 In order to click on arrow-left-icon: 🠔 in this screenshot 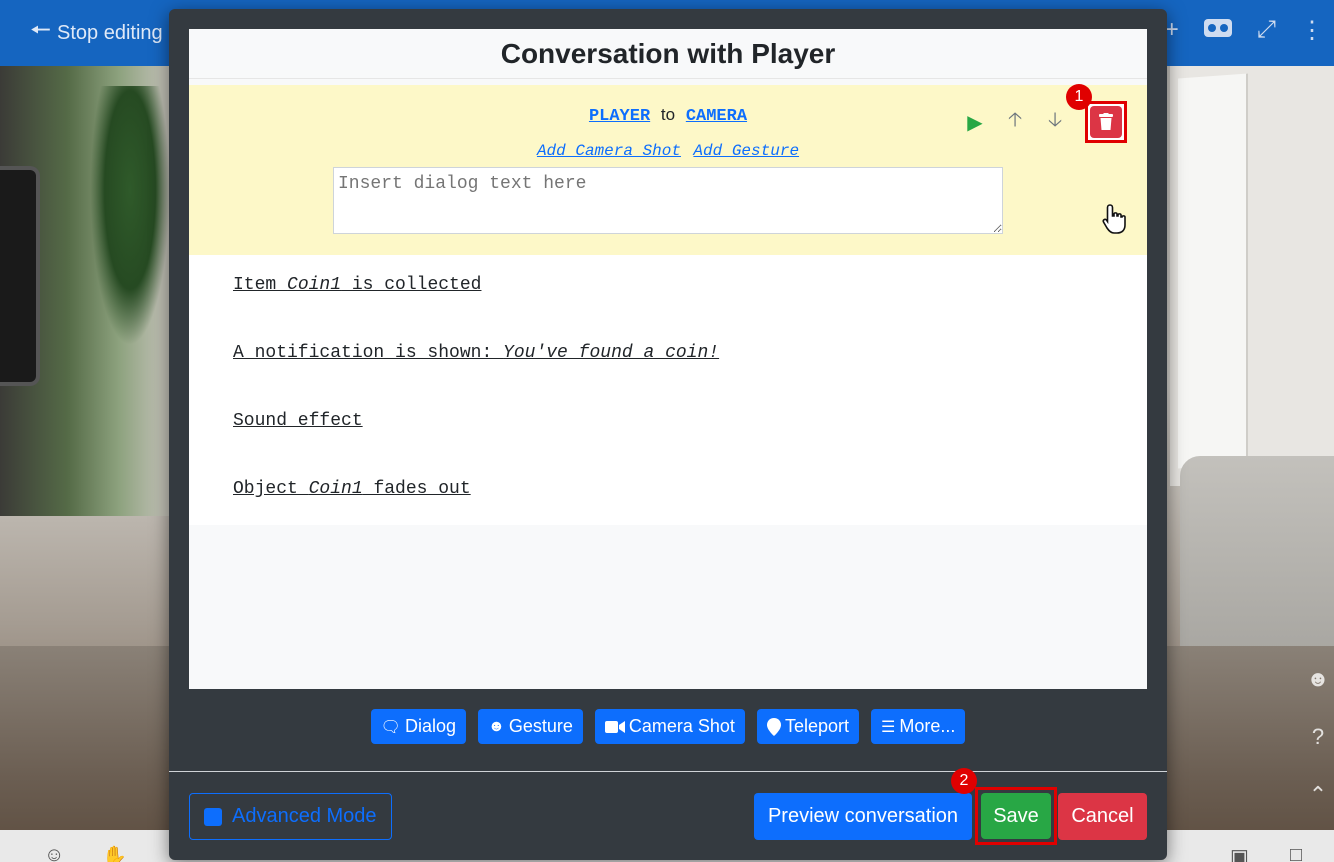, I will do `click(40, 30)`.